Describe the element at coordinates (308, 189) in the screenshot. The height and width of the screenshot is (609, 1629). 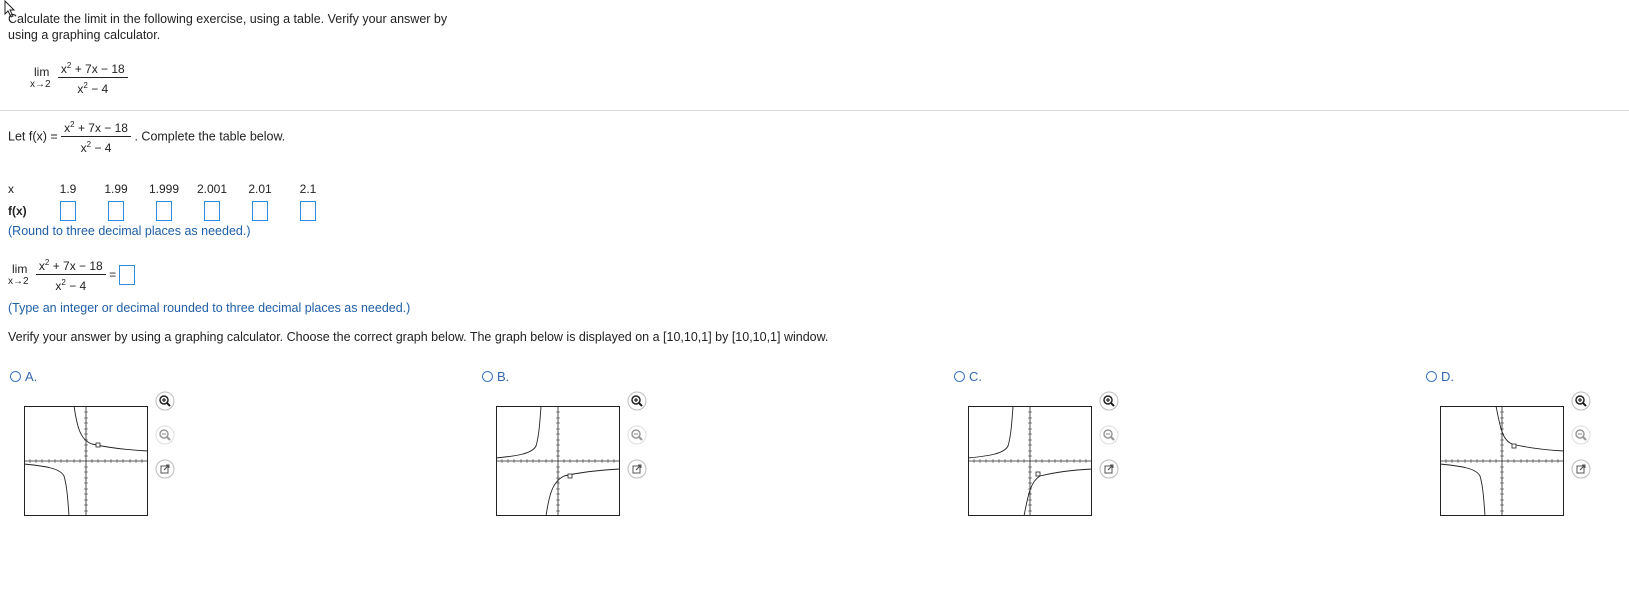
I see `x-value: 2.1` at that location.